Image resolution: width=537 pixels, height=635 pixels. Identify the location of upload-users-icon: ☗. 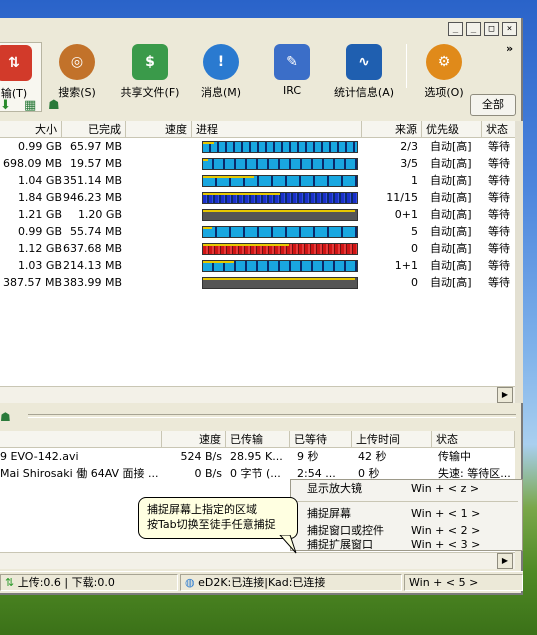
(5, 417).